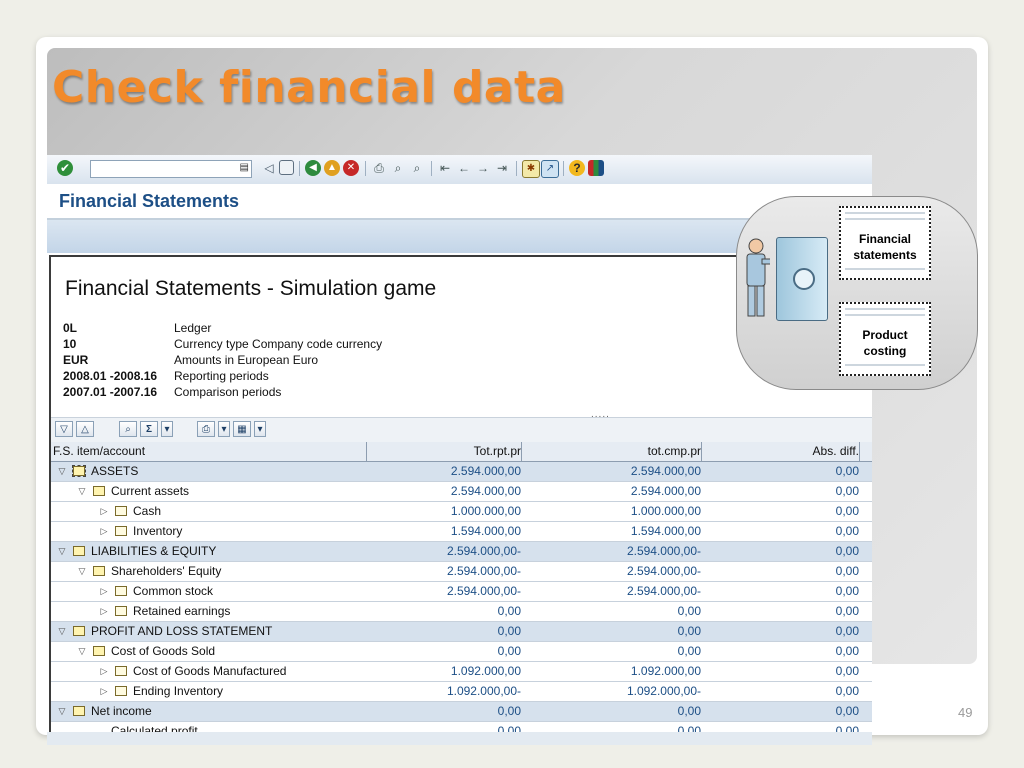 This screenshot has width=1024, height=768. What do you see at coordinates (228, 392) in the screenshot?
I see `comparison-periods-desc: Comparison periods` at bounding box center [228, 392].